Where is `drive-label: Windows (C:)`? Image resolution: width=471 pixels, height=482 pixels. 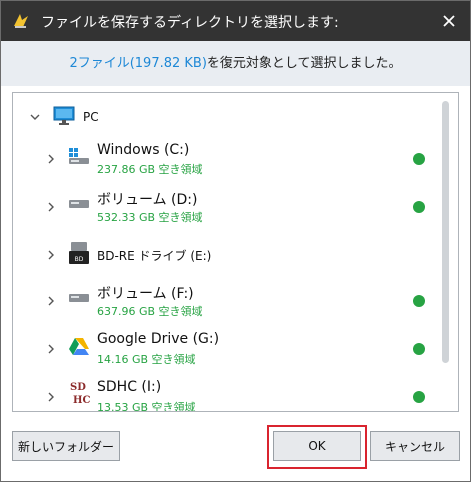
drive-label: Windows (C:) is located at coordinates (143, 150).